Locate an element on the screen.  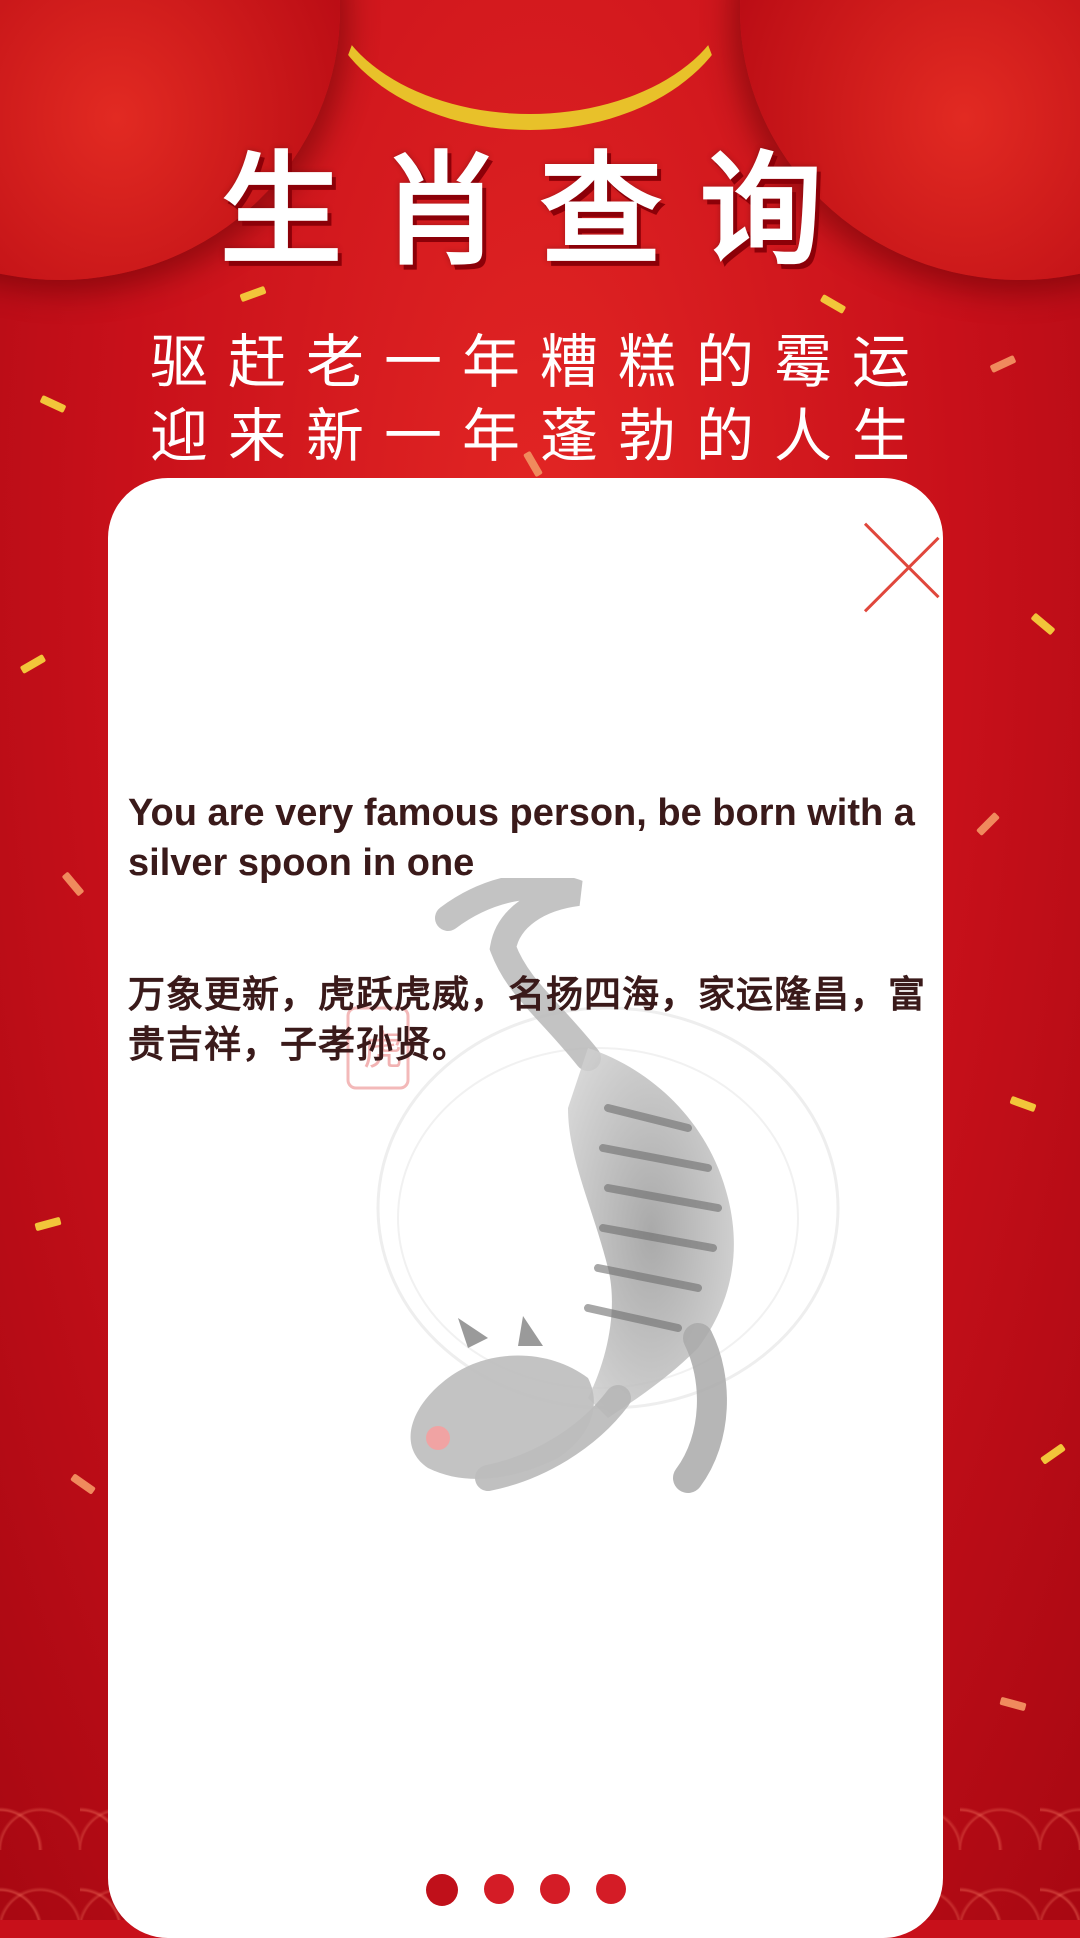
gold-rope is located at coordinates (530, 65).